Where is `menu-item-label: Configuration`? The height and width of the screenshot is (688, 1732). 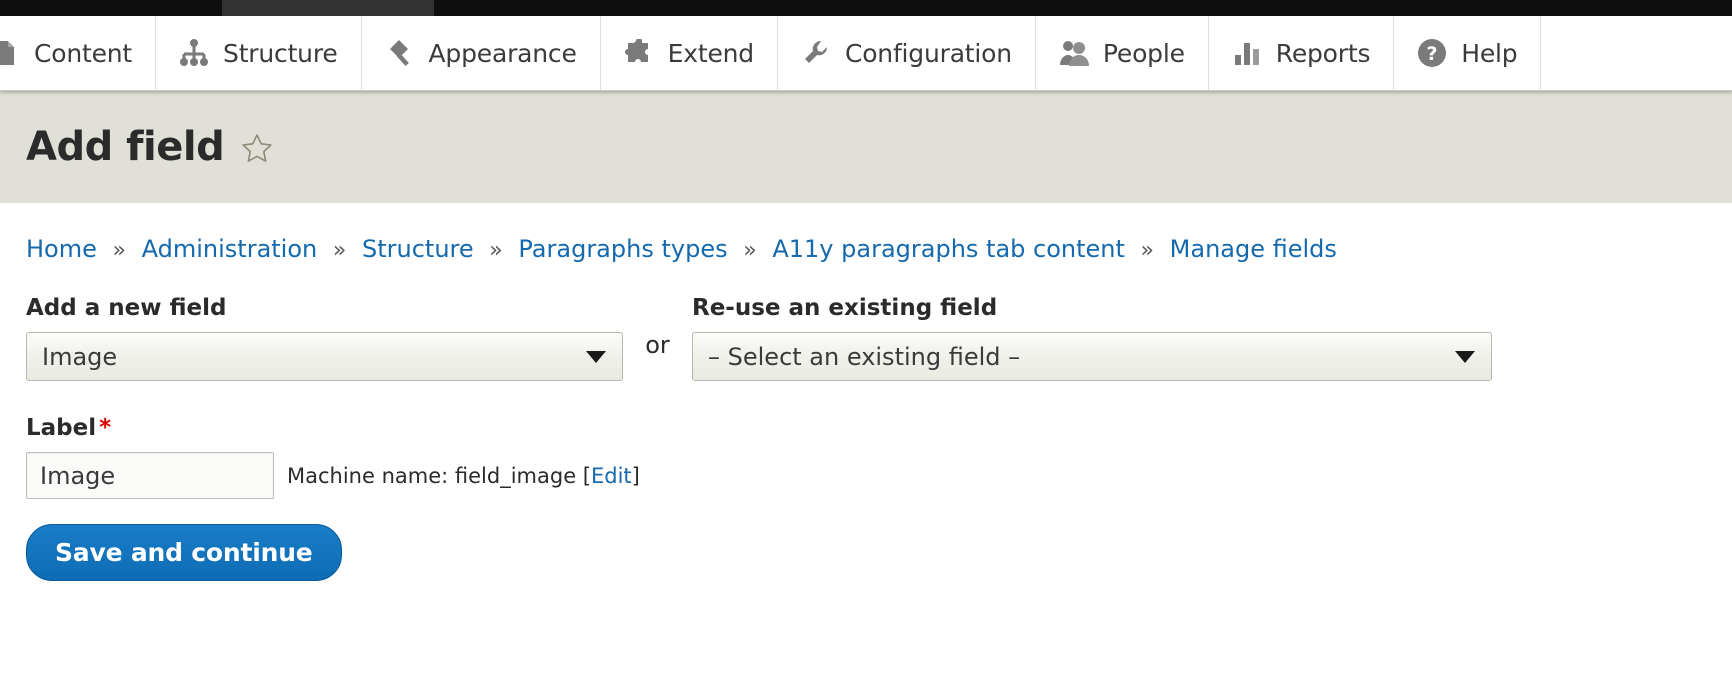
menu-item-label: Configuration is located at coordinates (928, 53).